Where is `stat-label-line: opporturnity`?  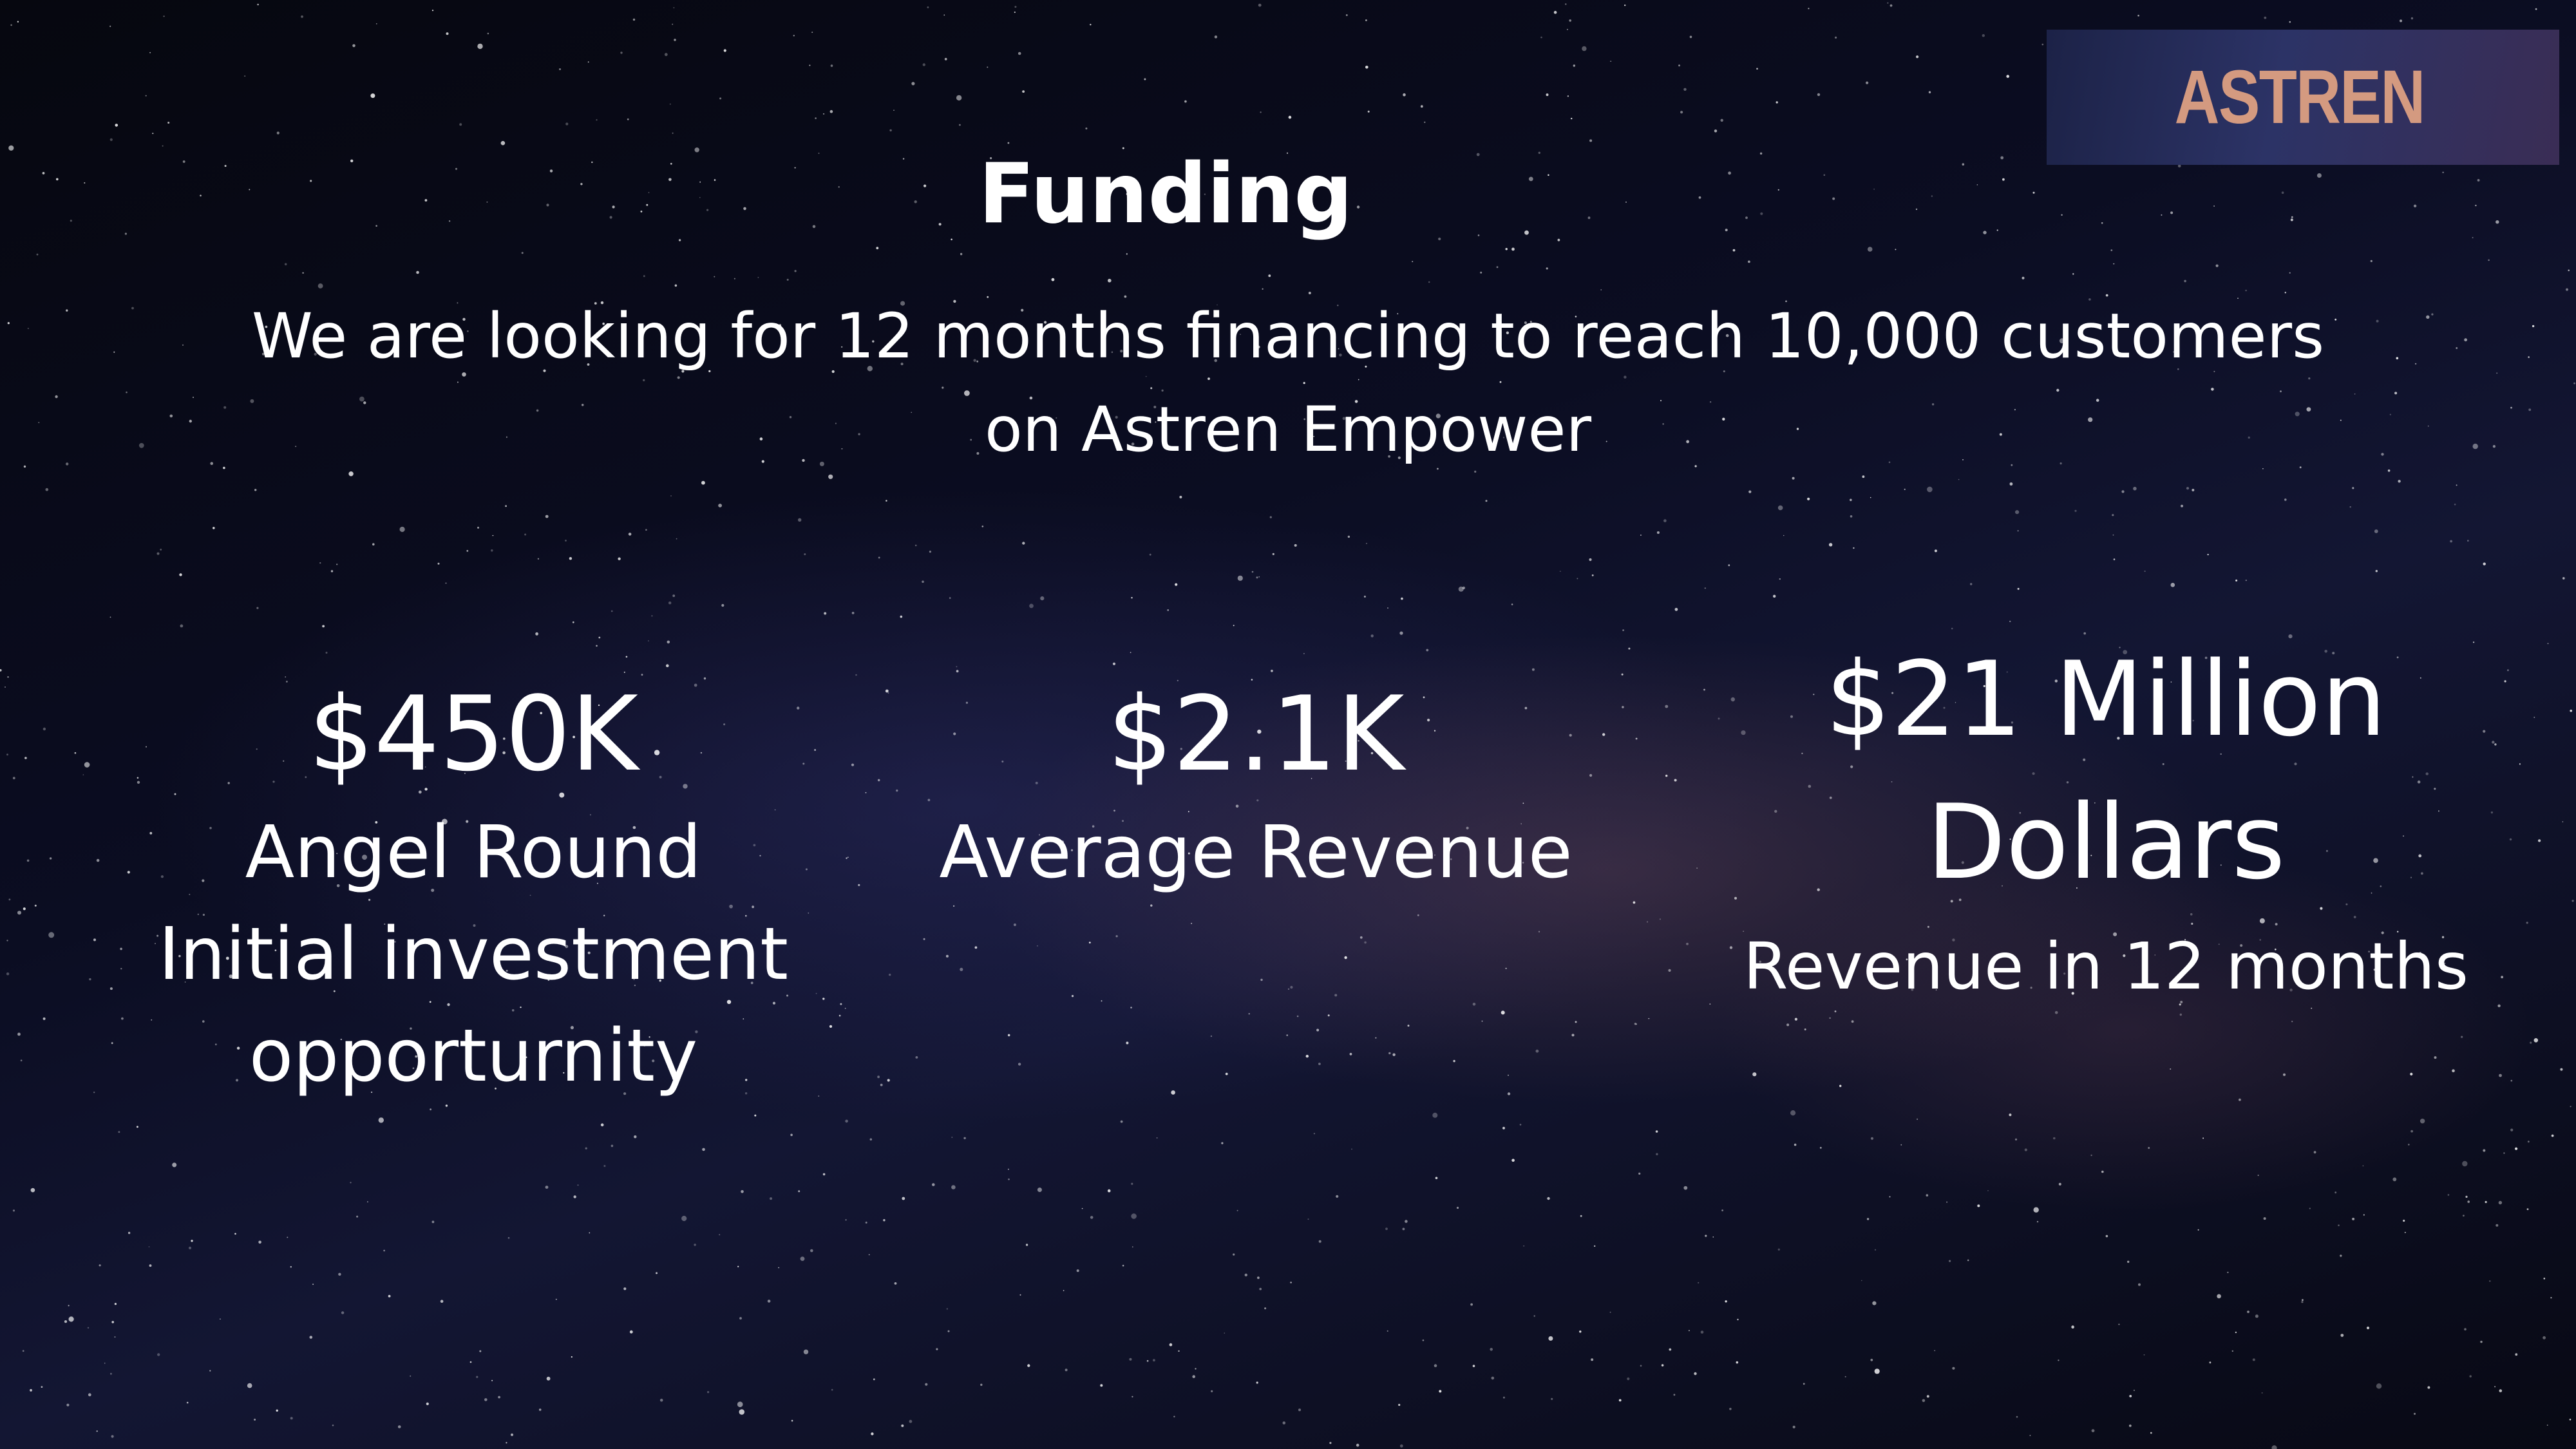 stat-label-line: opporturnity is located at coordinates (474, 1056).